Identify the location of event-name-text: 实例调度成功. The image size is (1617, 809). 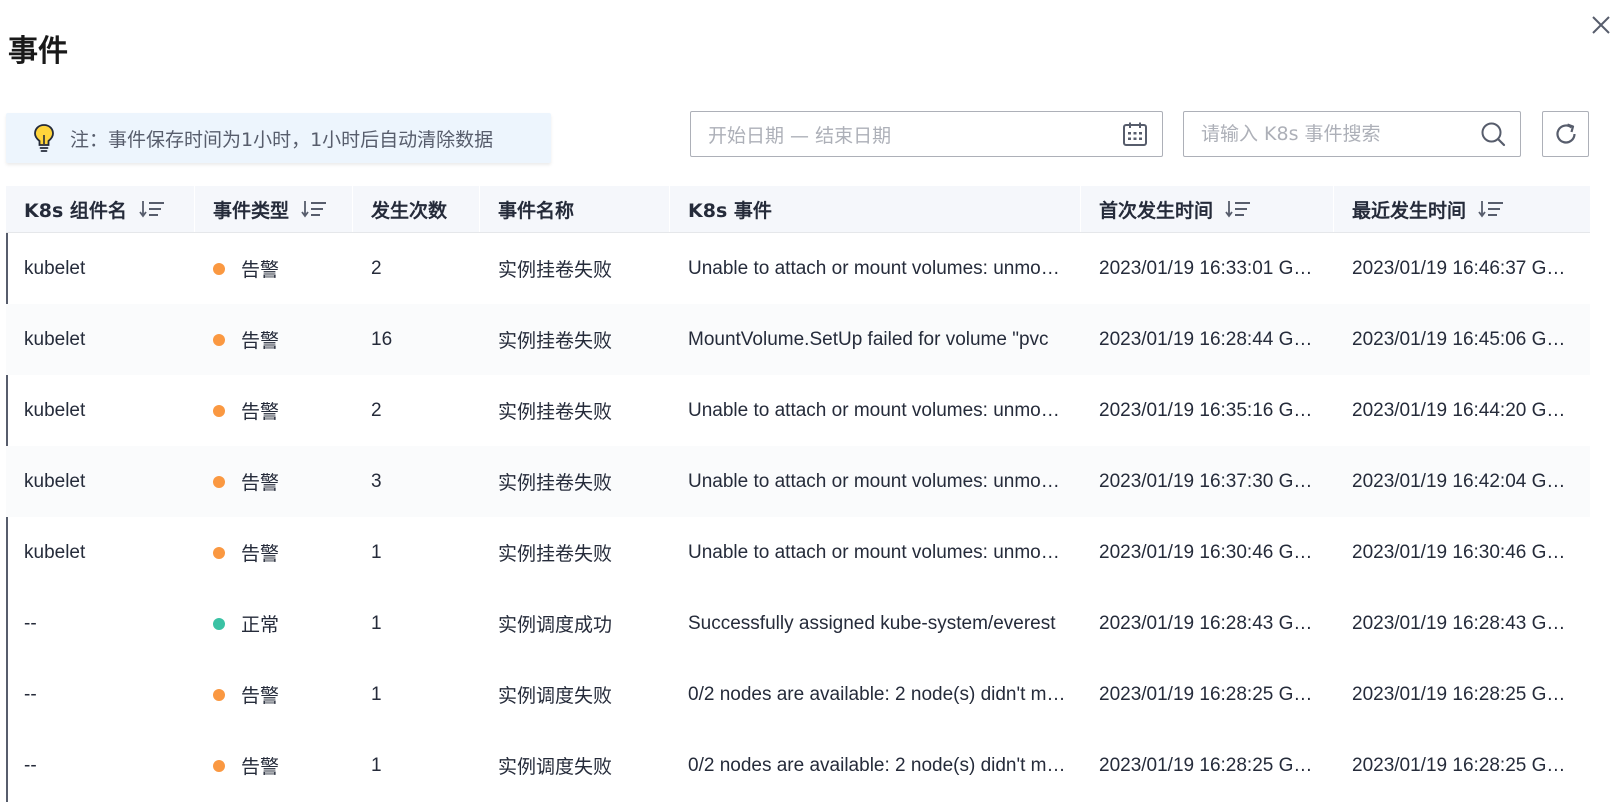
(555, 625).